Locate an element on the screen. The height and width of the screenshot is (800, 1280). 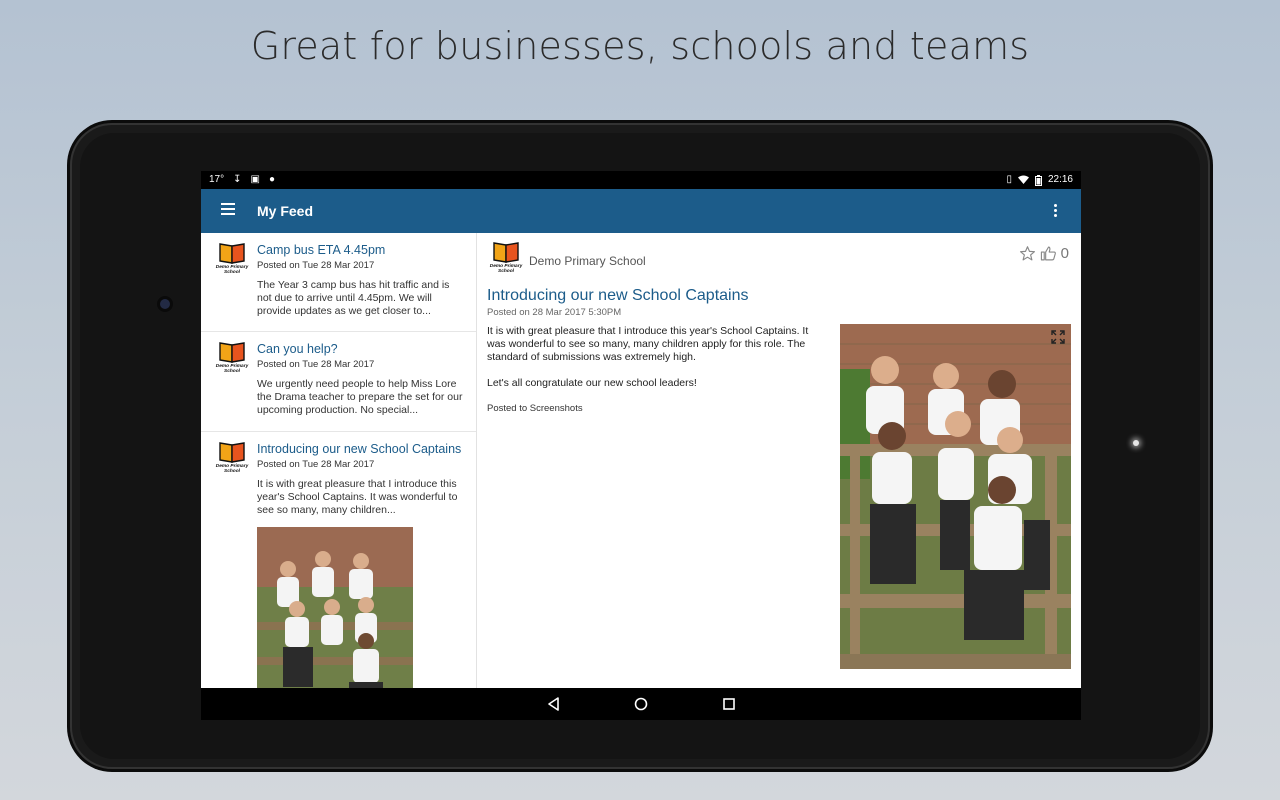
feed-item-title: Can you help? is located at coordinates (361, 349).